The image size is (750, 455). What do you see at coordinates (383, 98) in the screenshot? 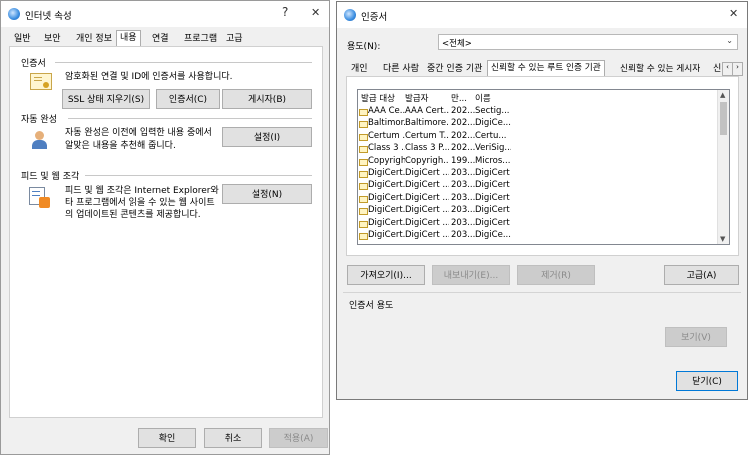
I see `column-issued-to: 발급 대상` at bounding box center [383, 98].